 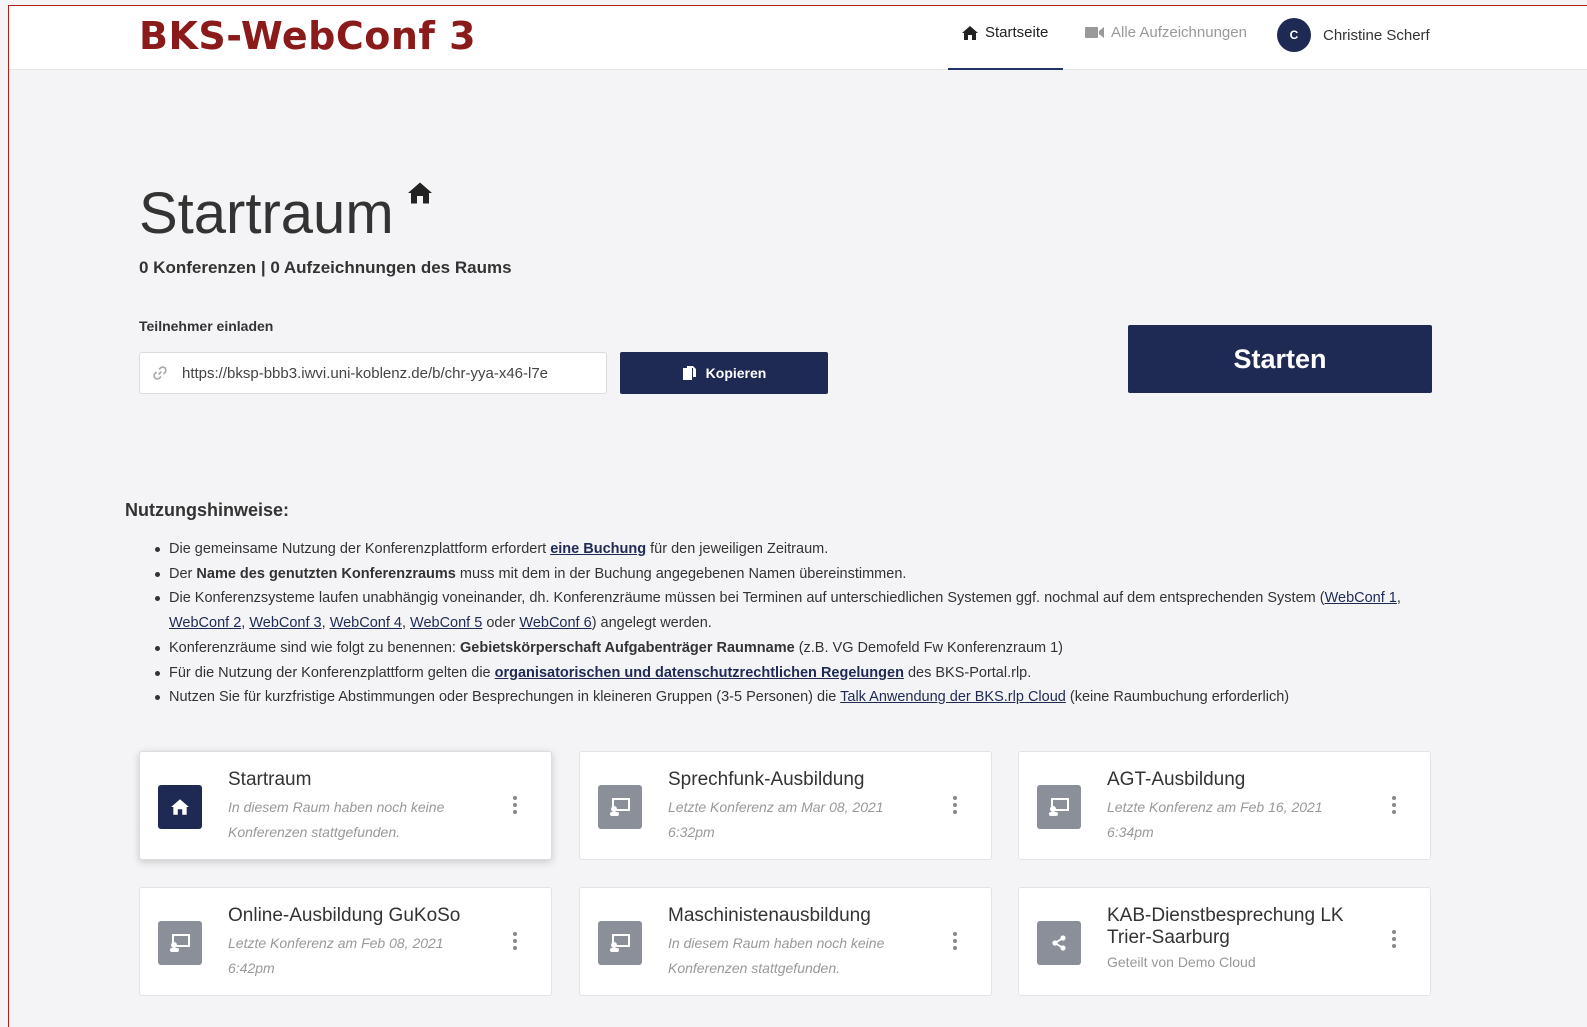 What do you see at coordinates (1177, 697) in the screenshot?
I see `note-text: (keine Raumbuchung erforderlich)` at bounding box center [1177, 697].